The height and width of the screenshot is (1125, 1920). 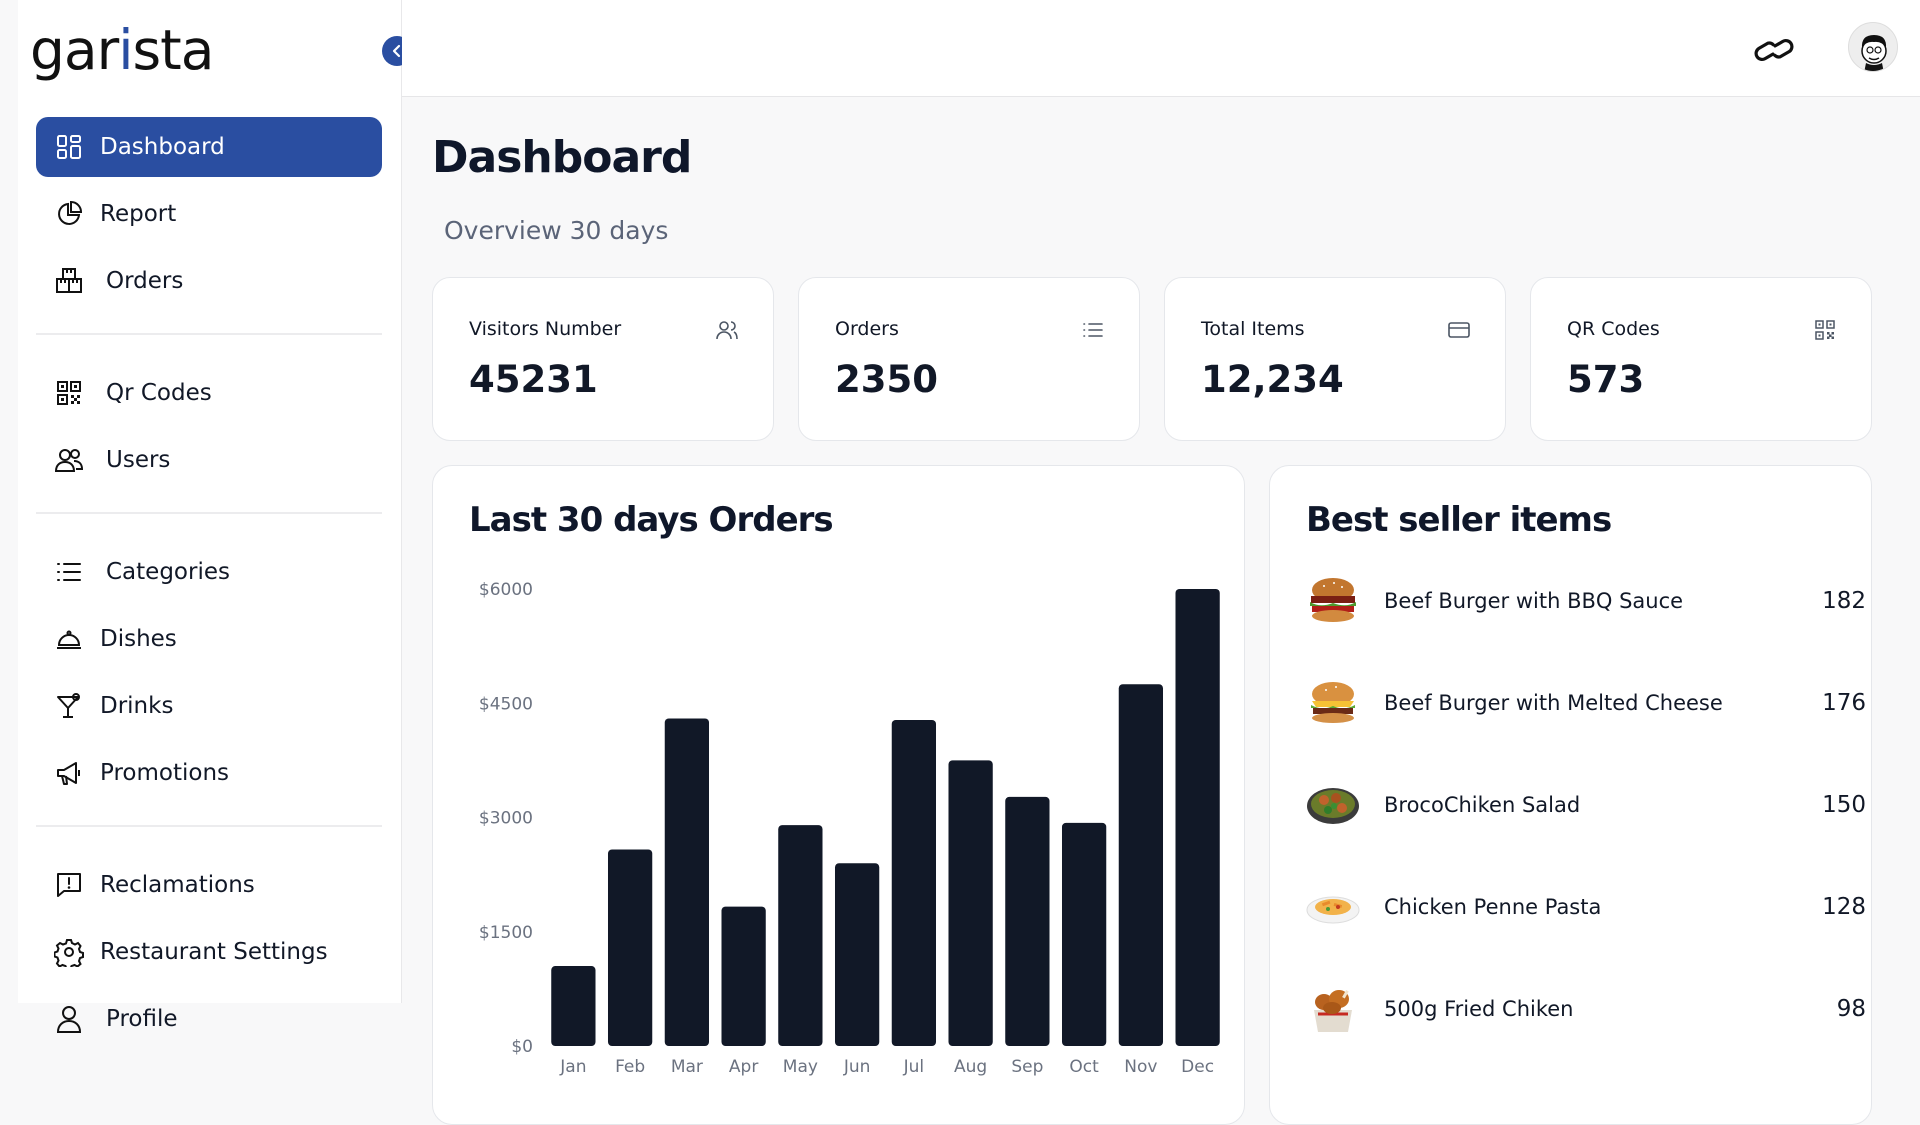 I want to click on stat-card-total-items: Total Items 12,234, so click(x=1335, y=359).